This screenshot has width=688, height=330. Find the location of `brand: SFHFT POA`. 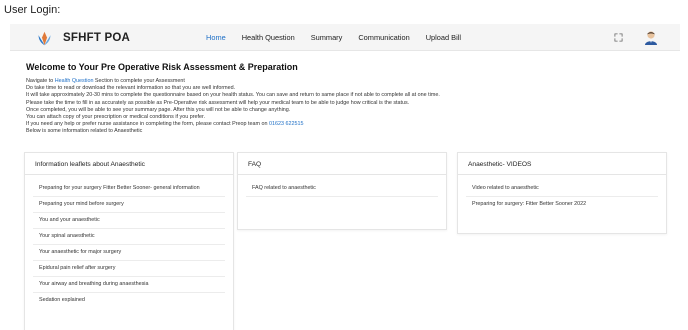

brand: SFHFT POA is located at coordinates (83, 38).